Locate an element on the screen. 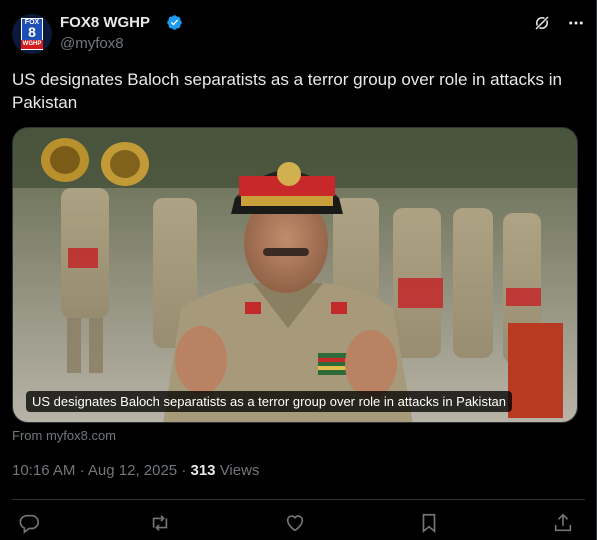 This screenshot has width=597, height=540. tweet-meta: 10:16 AM · Aug 12, 2025 · 313 Views is located at coordinates (135, 470).